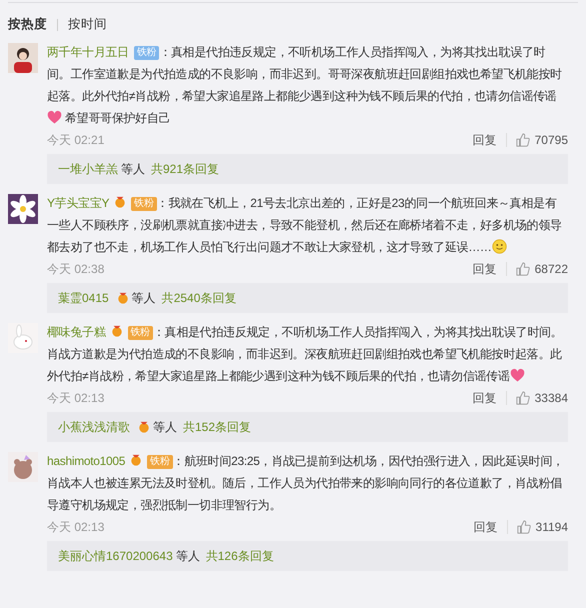 This screenshot has height=608, width=586. I want to click on reply-user-link: 一堆小羊羔, so click(88, 169).